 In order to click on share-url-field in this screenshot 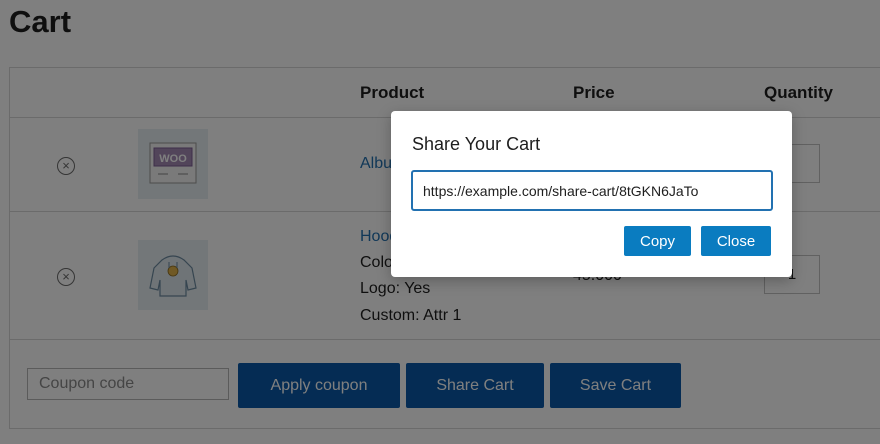, I will do `click(592, 190)`.